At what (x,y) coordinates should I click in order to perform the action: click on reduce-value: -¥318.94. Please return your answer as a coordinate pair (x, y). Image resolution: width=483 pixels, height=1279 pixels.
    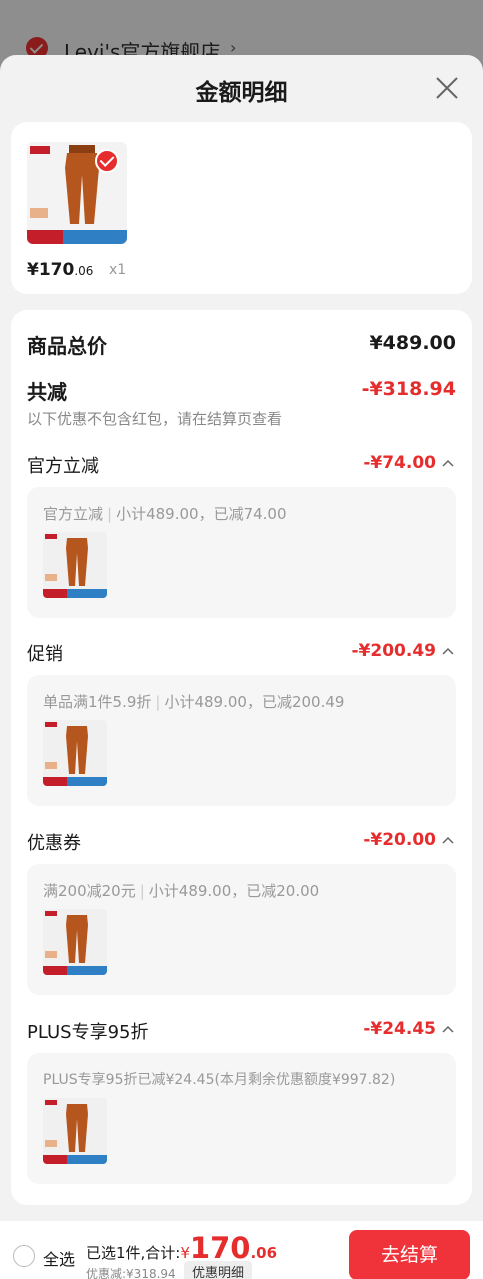
    Looking at the image, I should click on (408, 389).